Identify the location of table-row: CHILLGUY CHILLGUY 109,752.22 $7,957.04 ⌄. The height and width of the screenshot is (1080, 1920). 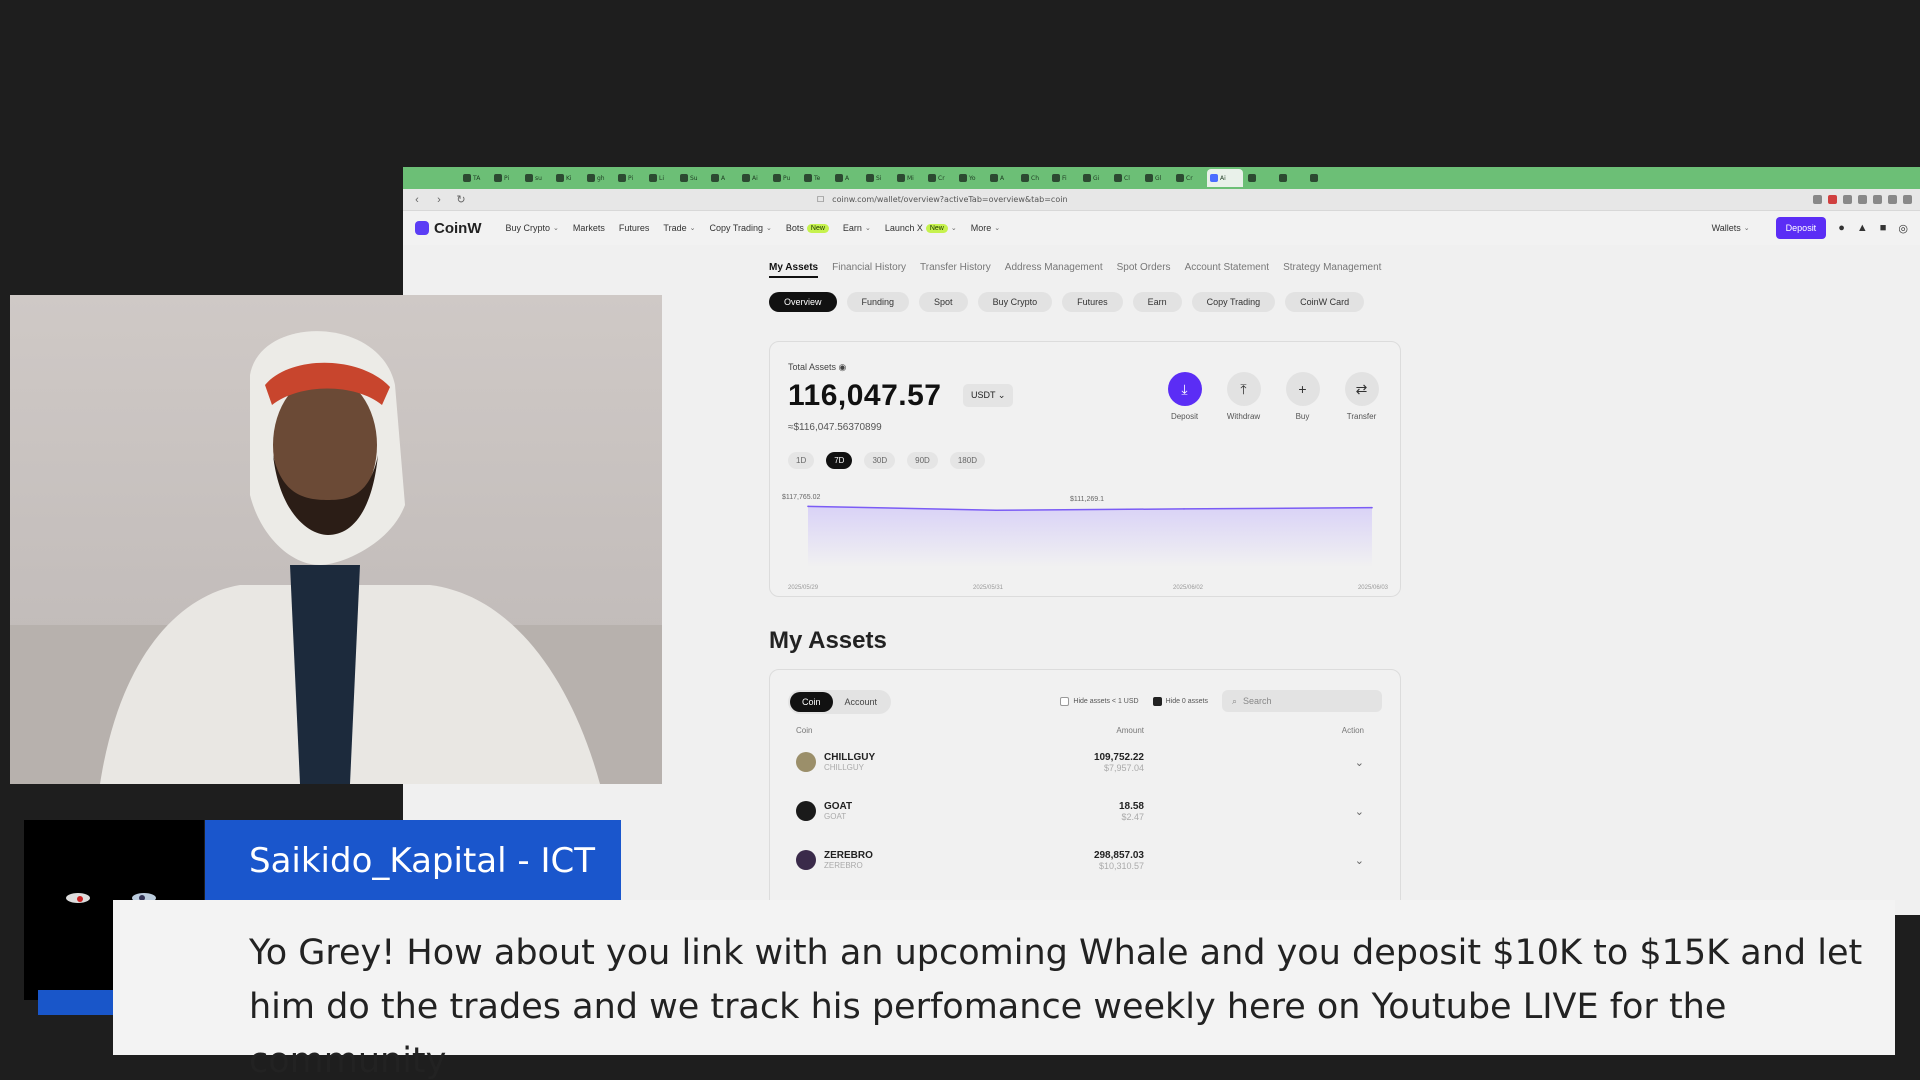
(1080, 762).